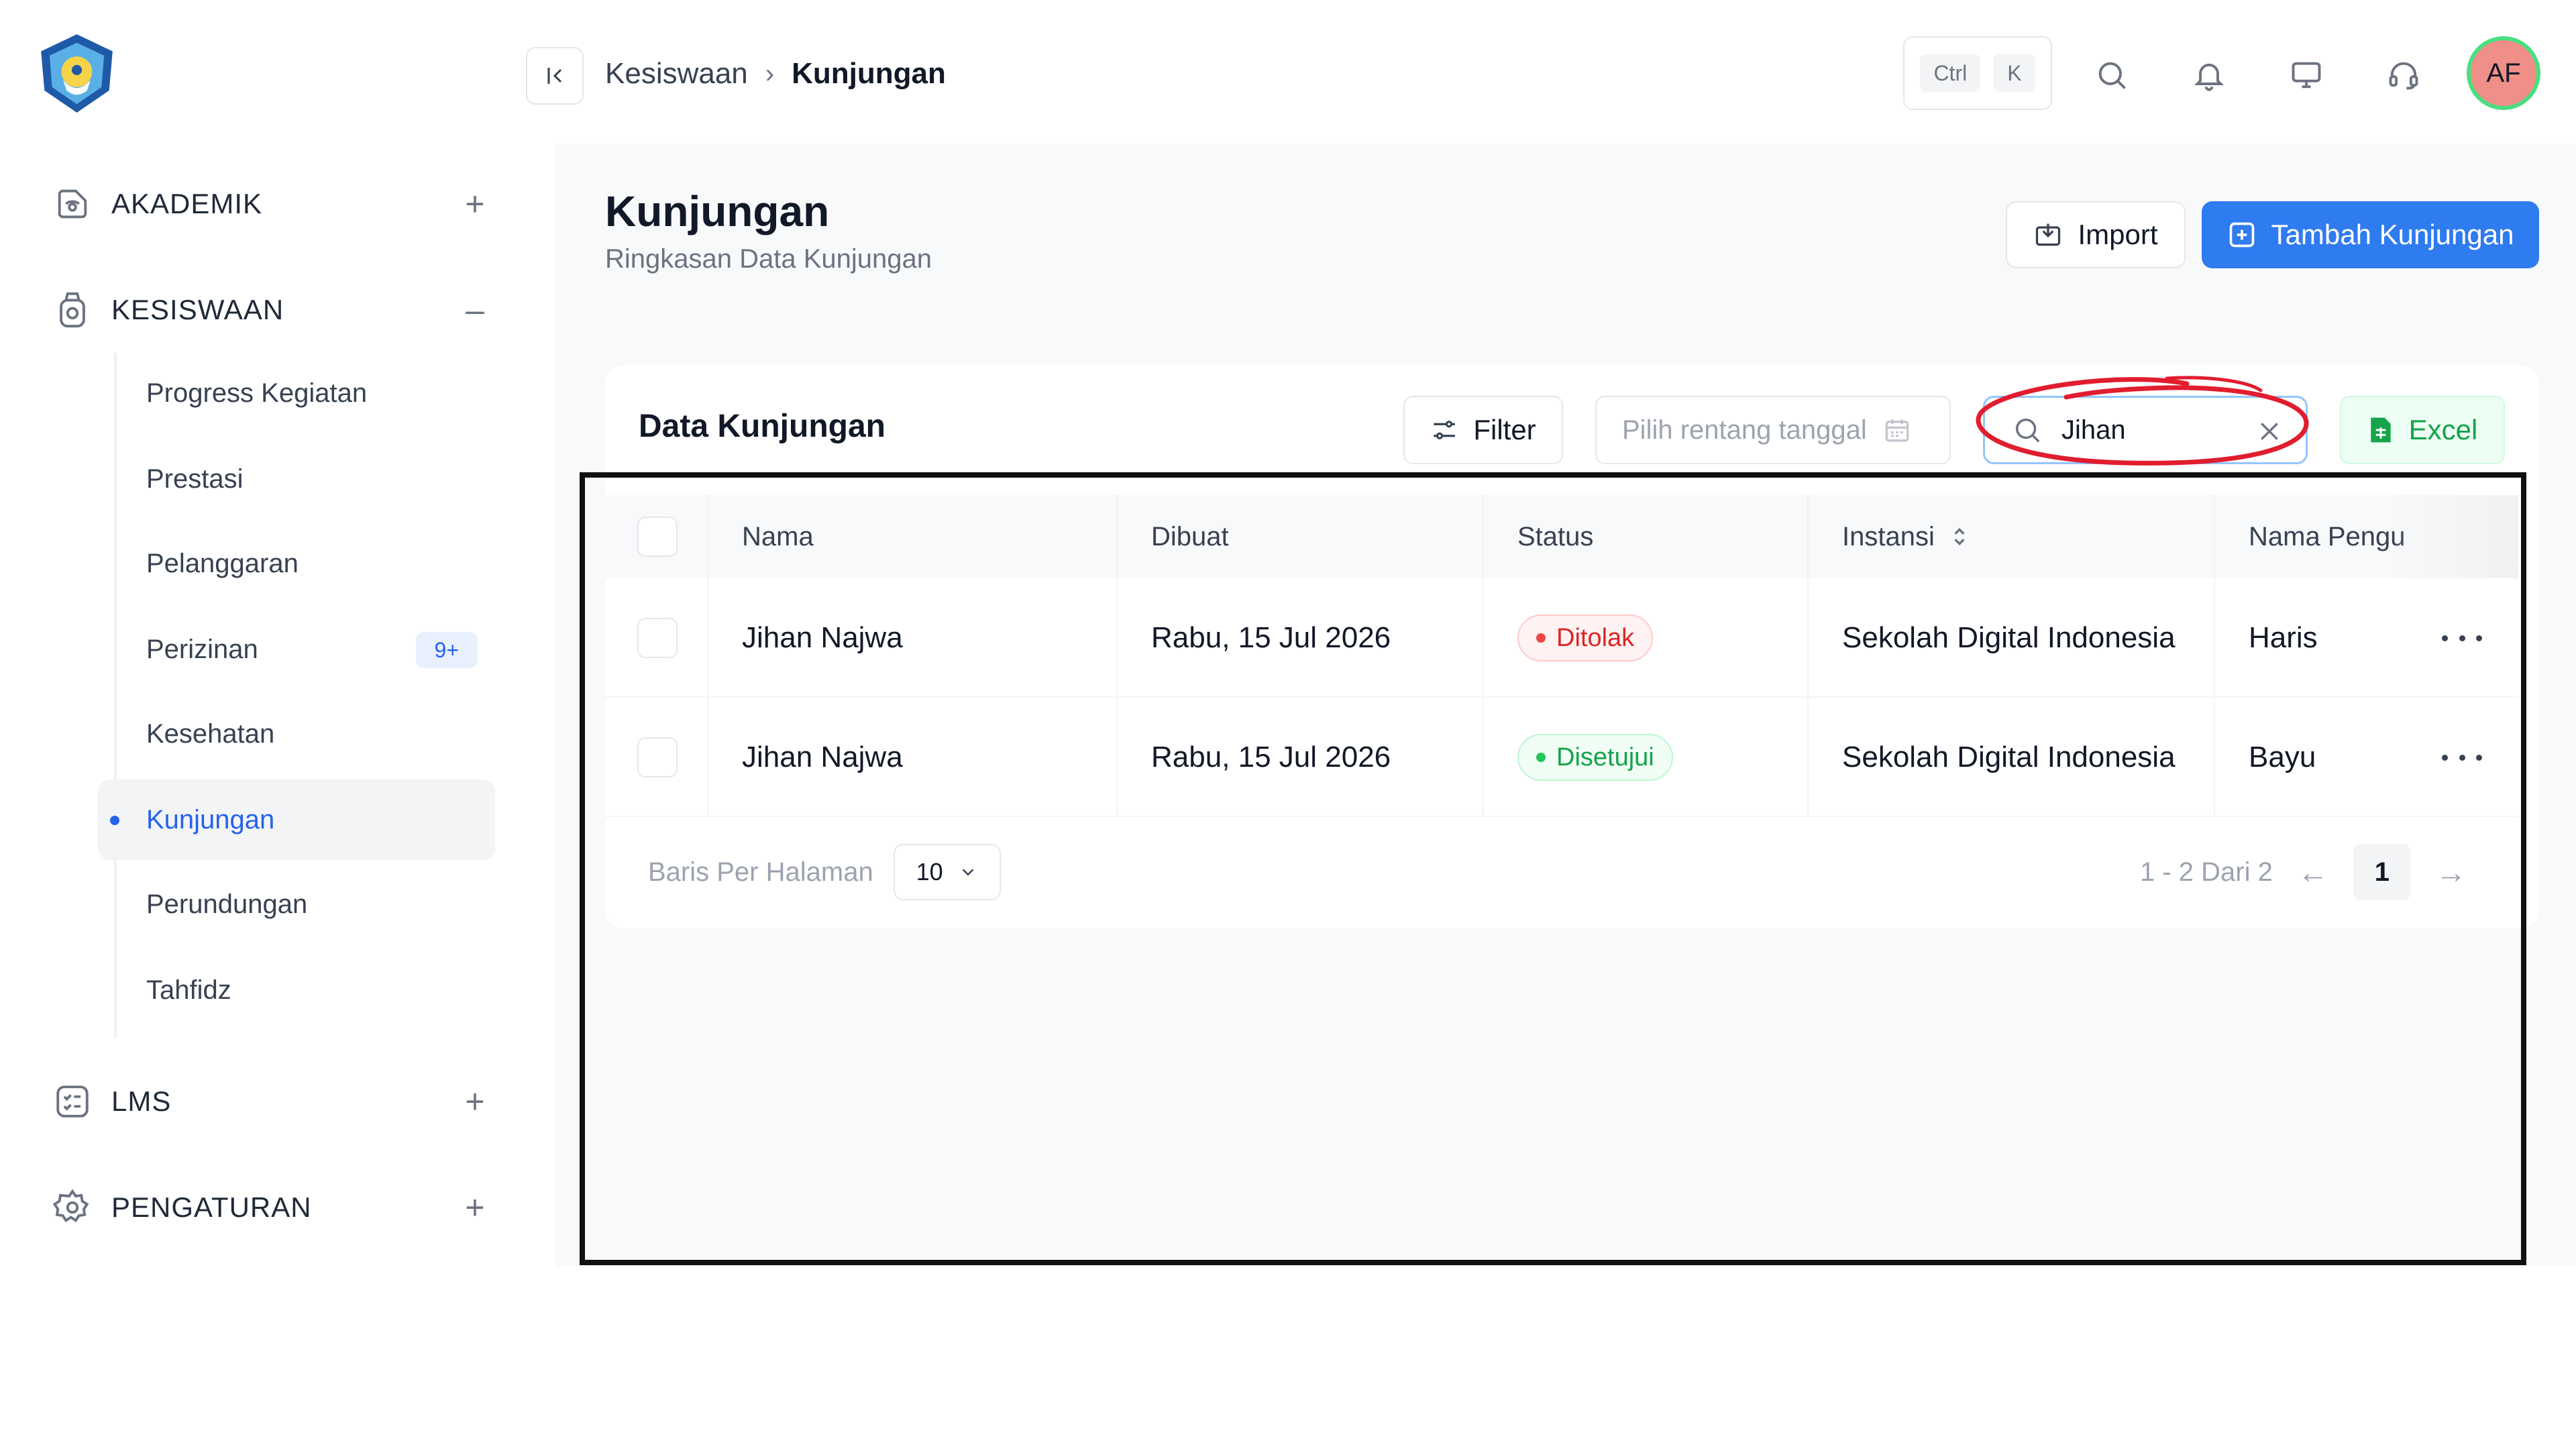  What do you see at coordinates (296, 820) in the screenshot?
I see `sidebar-item-kunjungan: Kunjungan` at bounding box center [296, 820].